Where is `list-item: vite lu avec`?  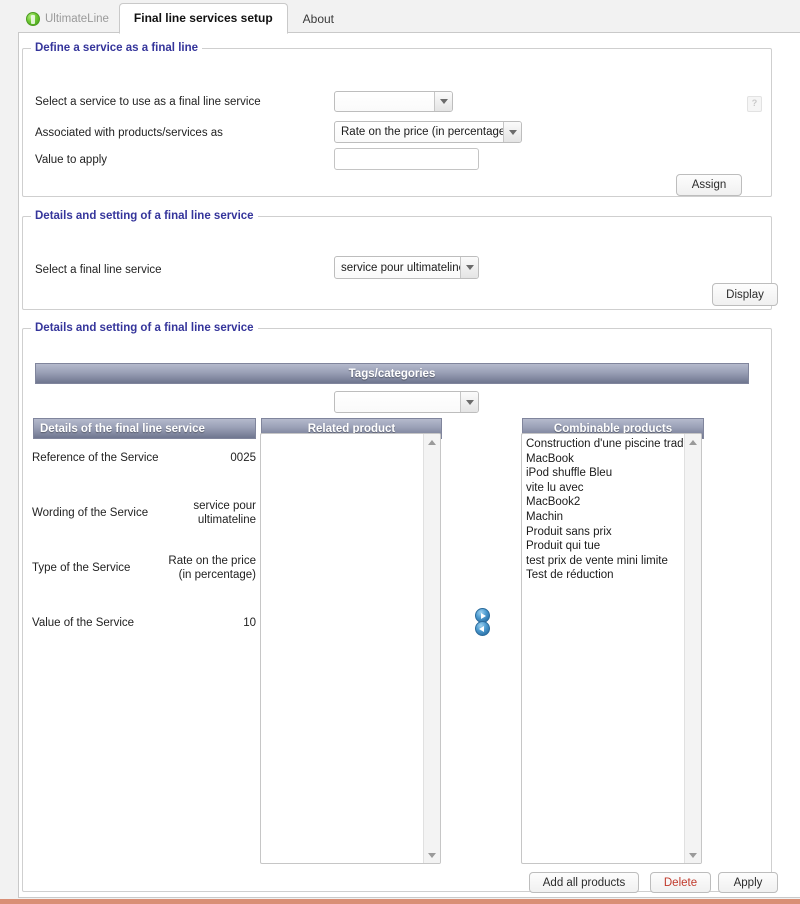 list-item: vite lu avec is located at coordinates (605, 488).